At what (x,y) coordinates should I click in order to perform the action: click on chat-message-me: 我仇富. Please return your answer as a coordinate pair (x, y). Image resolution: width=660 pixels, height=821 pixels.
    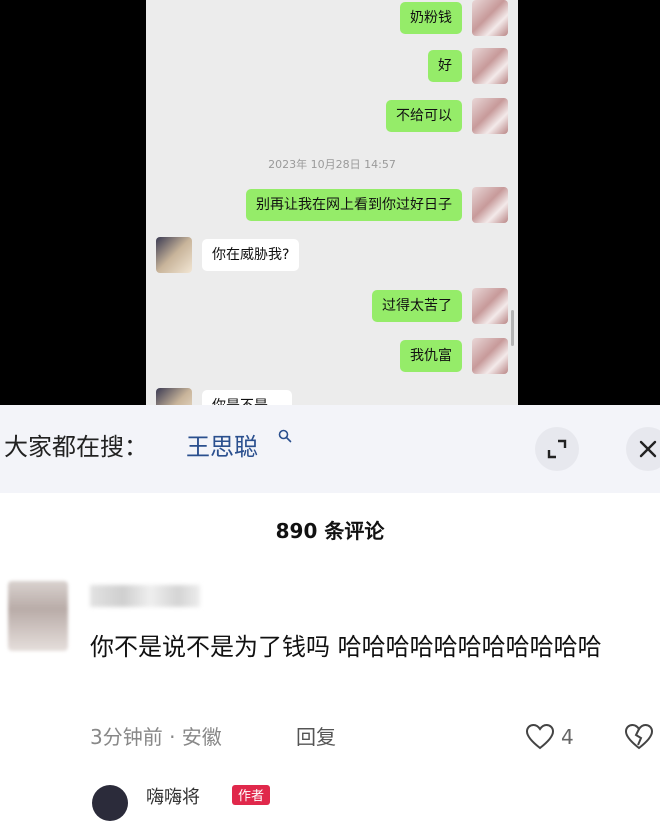
    Looking at the image, I should click on (454, 356).